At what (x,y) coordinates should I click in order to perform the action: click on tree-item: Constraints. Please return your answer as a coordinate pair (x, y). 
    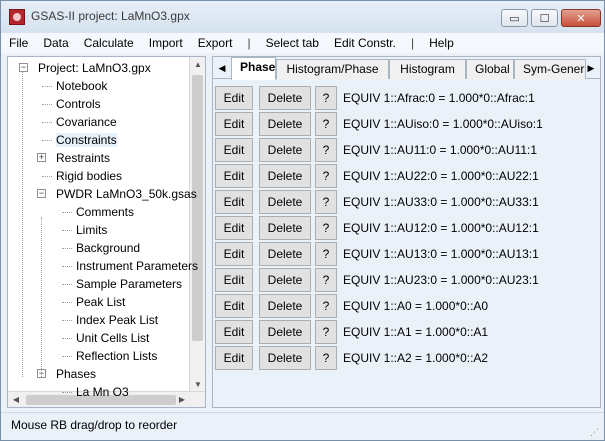
    Looking at the image, I should click on (86, 140).